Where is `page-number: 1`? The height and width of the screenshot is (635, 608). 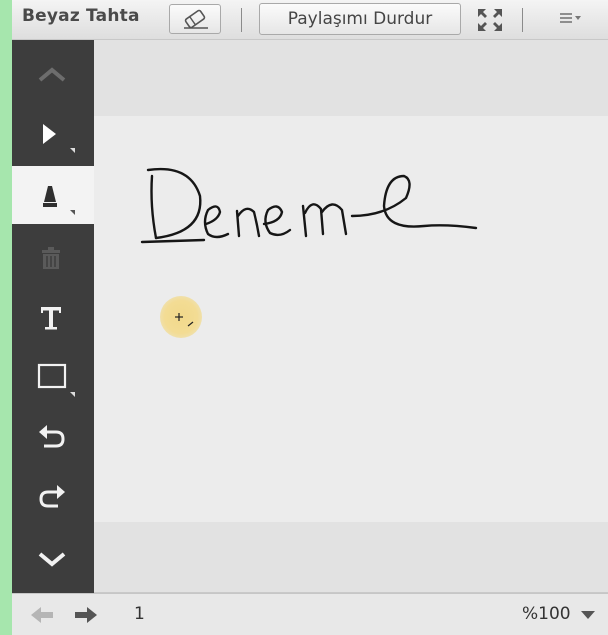 page-number: 1 is located at coordinates (139, 614).